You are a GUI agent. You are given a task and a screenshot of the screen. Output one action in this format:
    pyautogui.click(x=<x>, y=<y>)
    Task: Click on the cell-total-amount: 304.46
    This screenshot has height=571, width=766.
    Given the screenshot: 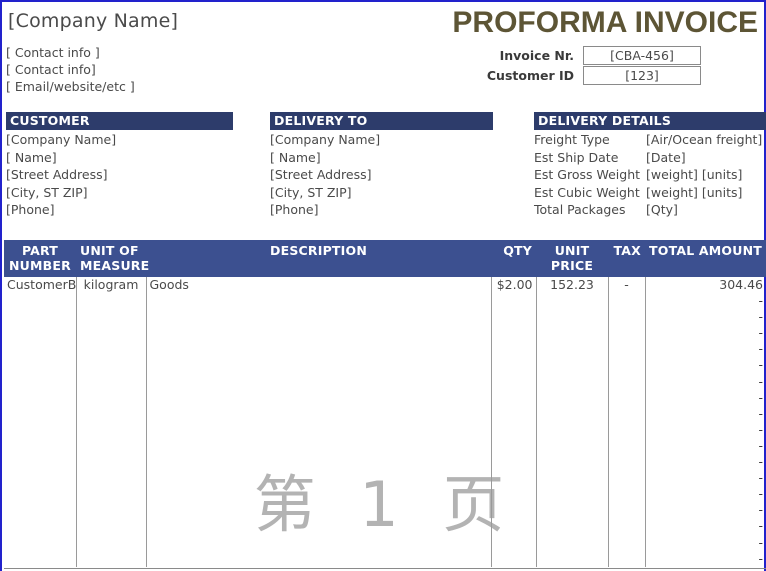 What is the action you would take?
    pyautogui.click(x=705, y=285)
    